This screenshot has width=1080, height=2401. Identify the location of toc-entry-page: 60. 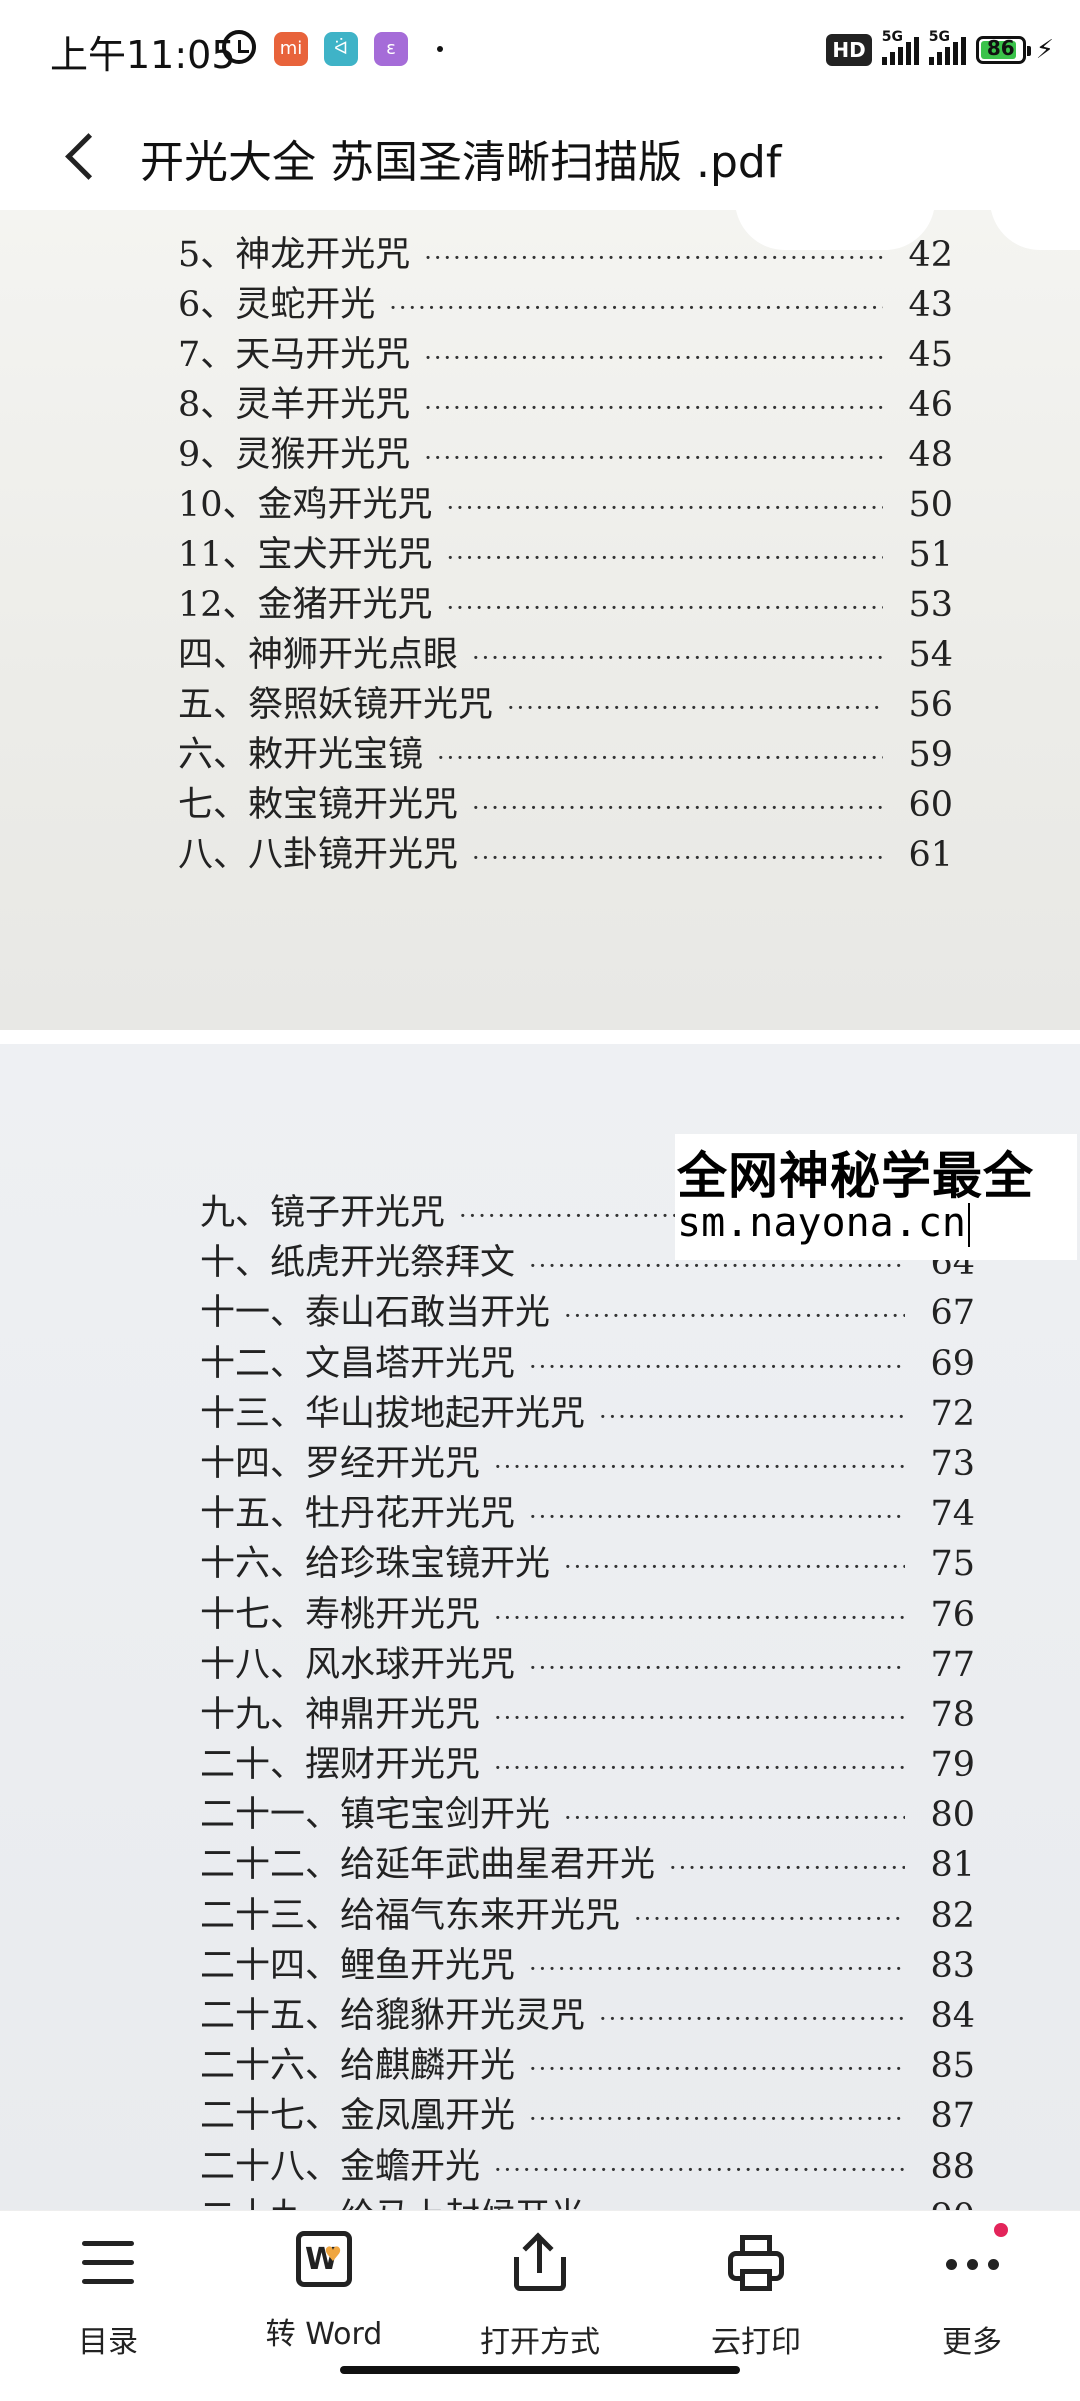
(930, 805).